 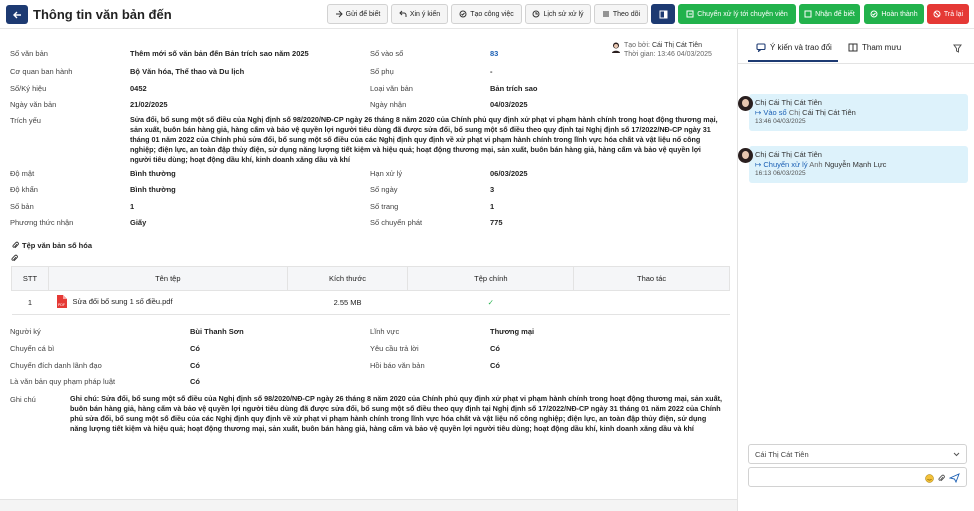 I want to click on col-stt: STT, so click(x=30, y=278).